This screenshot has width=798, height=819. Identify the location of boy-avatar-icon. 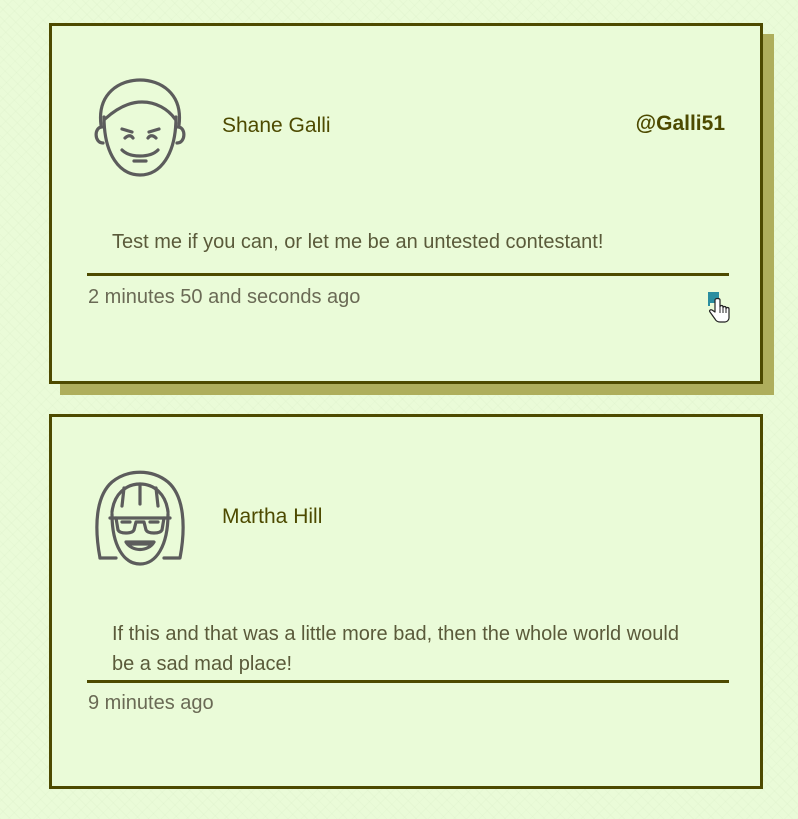
(140, 127).